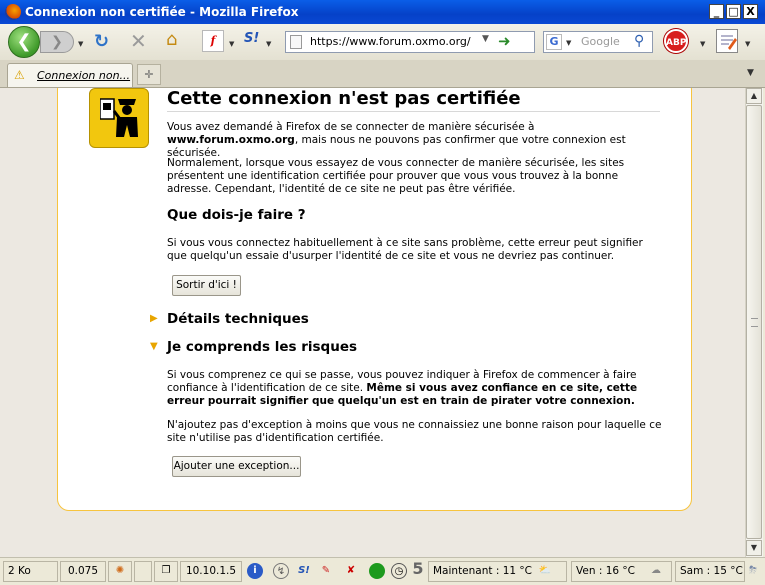  I want to click on certificate-error-badge, so click(119, 118).